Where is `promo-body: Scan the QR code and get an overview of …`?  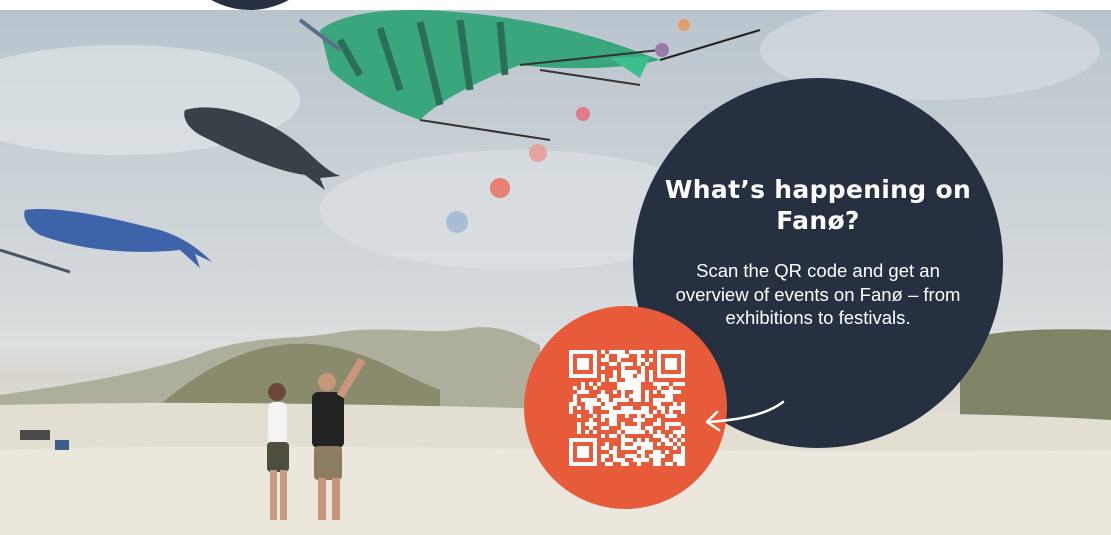
promo-body: Scan the QR code and get an overview of … is located at coordinates (818, 294).